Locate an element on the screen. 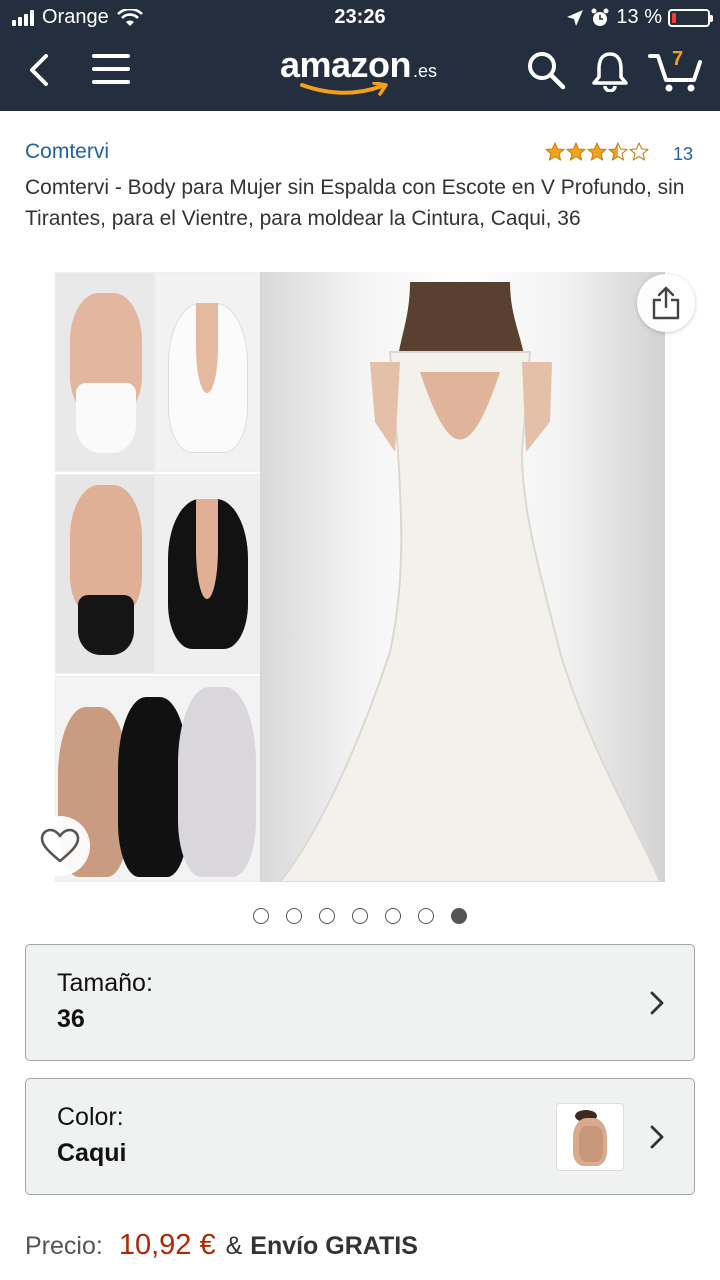 The image size is (720, 1280). share-button is located at coordinates (666, 303).